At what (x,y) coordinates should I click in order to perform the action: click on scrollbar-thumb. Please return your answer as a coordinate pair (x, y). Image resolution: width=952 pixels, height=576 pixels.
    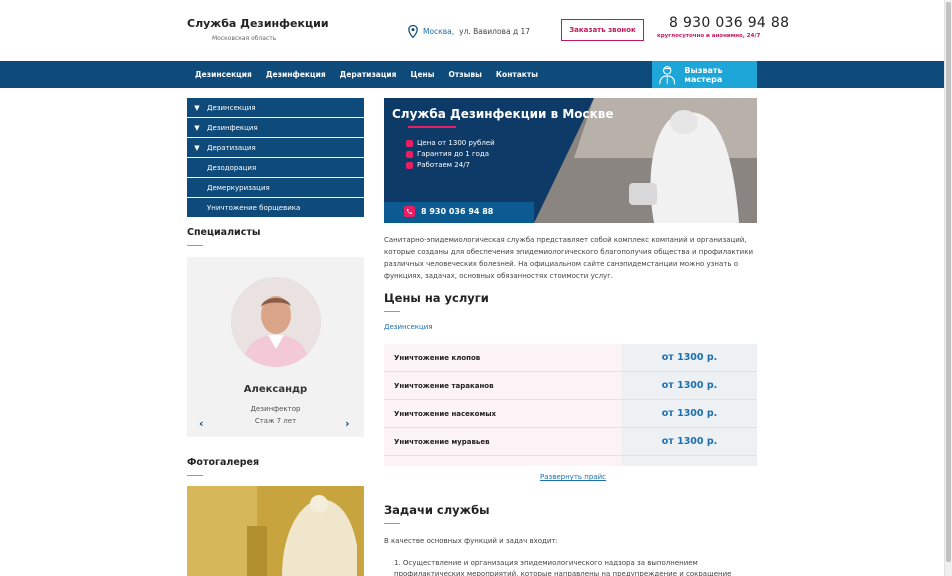
    Looking at the image, I should click on (948, 282).